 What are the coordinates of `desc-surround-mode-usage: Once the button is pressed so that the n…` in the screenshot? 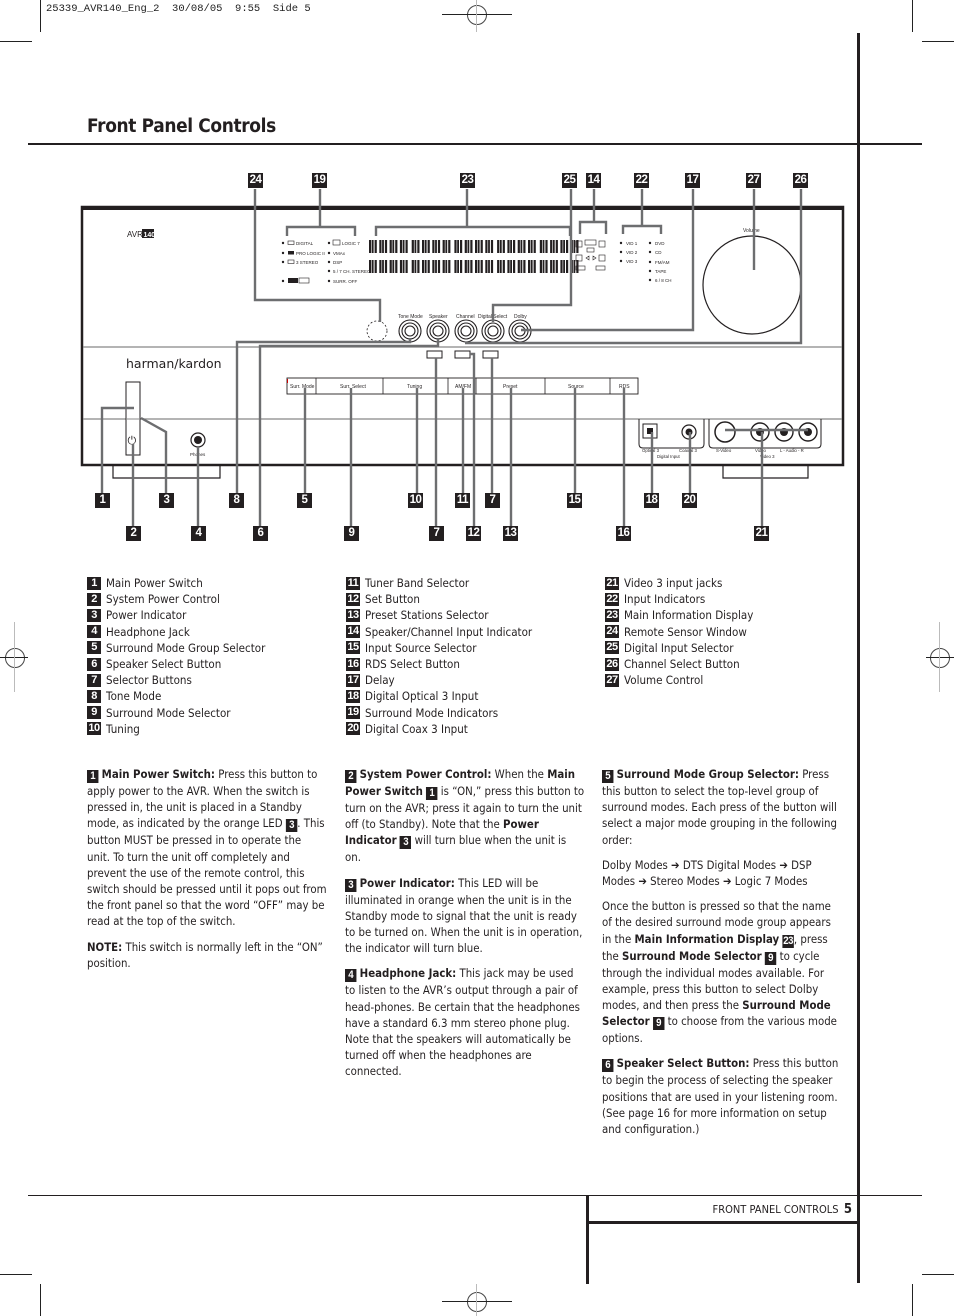 It's located at (719, 972).